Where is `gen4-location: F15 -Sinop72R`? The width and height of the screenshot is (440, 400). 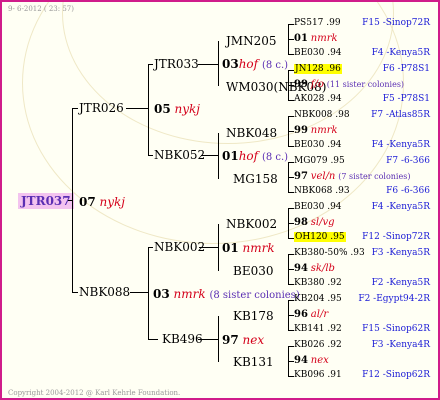 gen4-location: F15 -Sinop72R is located at coordinates (396, 23).